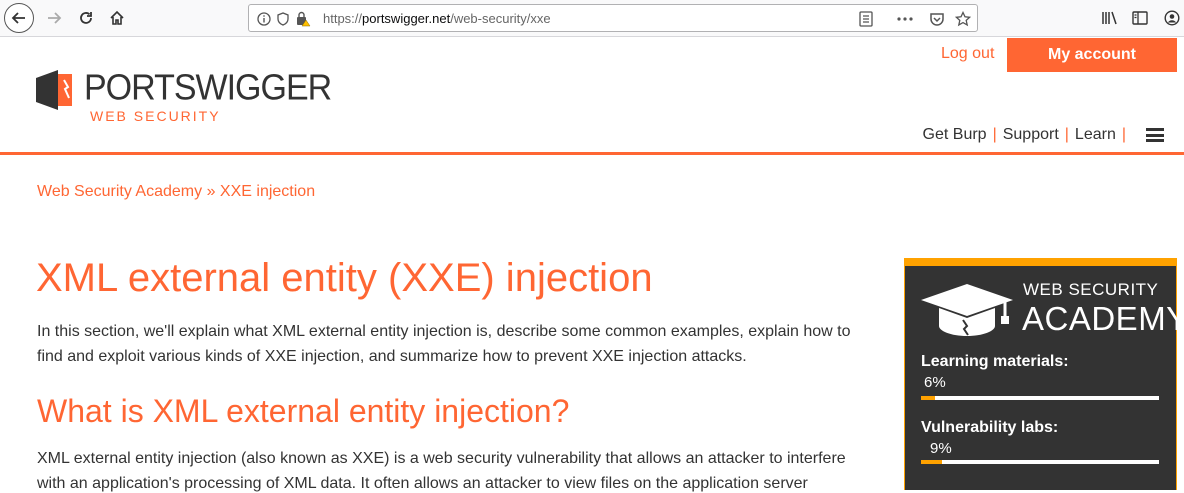  Describe the element at coordinates (264, 19) in the screenshot. I see `info-icon` at that location.